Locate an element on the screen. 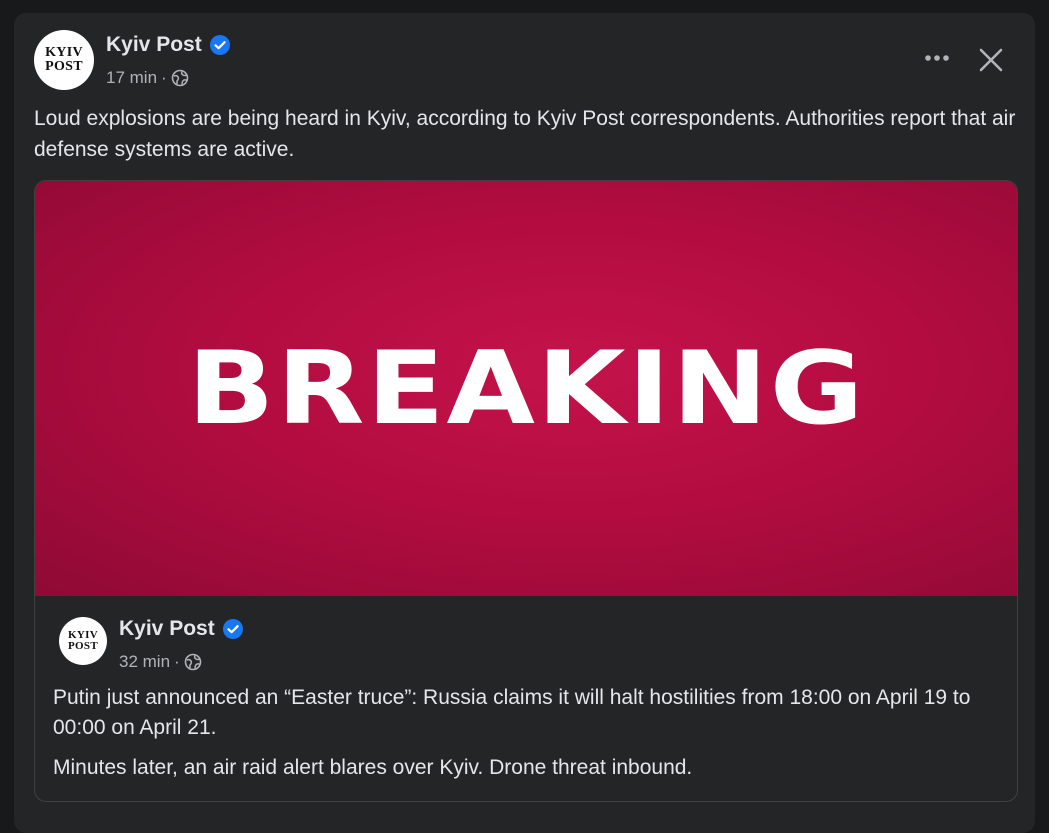  author-name-row: Kyiv Post is located at coordinates (168, 45).